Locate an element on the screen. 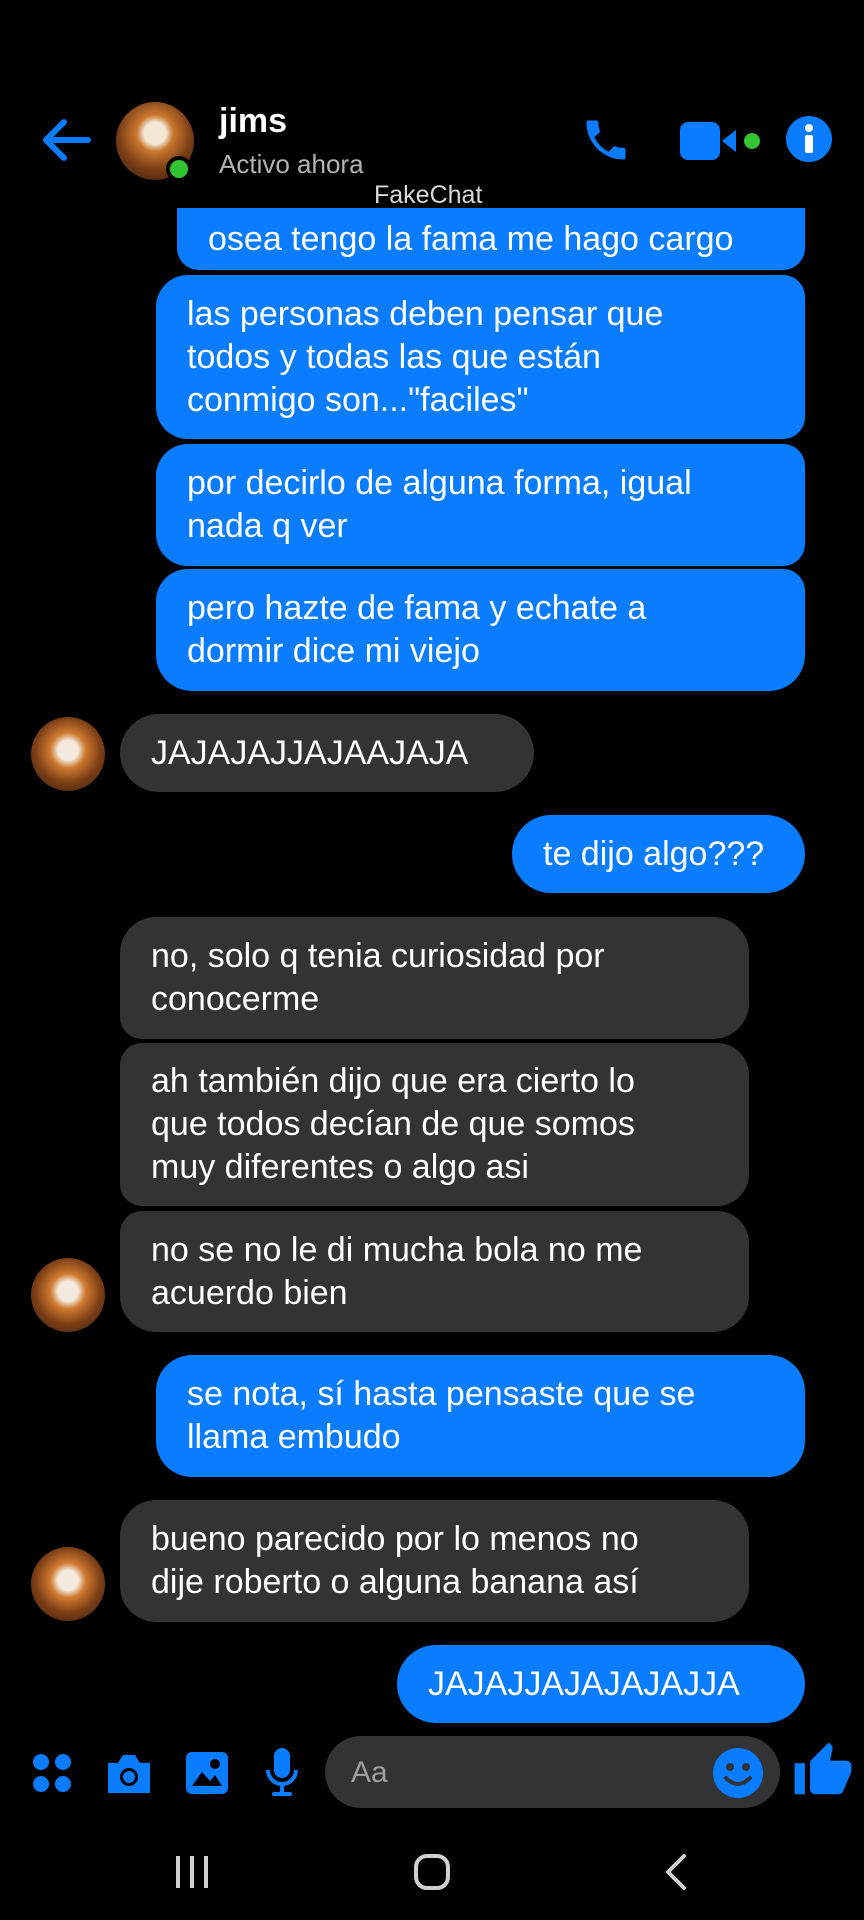 This screenshot has height=1920, width=864. home-icon is located at coordinates (432, 1872).